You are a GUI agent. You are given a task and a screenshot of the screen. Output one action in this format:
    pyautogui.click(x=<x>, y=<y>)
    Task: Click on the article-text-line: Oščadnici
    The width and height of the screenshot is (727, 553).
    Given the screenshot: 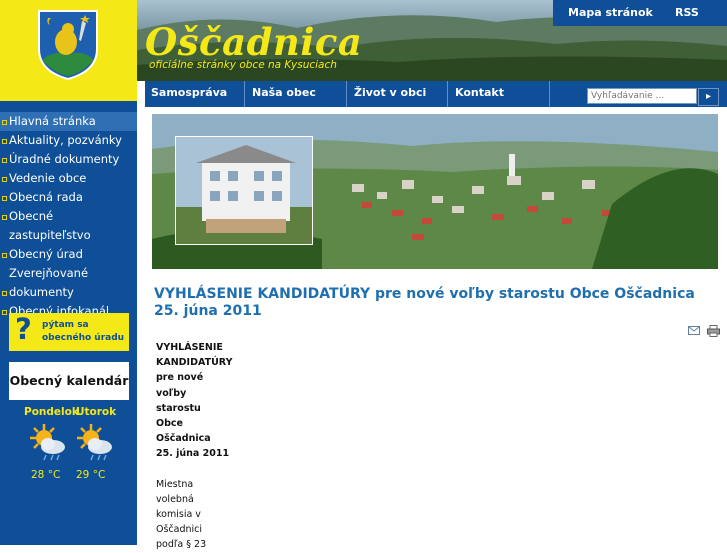 What is the action you would take?
    pyautogui.click(x=179, y=530)
    